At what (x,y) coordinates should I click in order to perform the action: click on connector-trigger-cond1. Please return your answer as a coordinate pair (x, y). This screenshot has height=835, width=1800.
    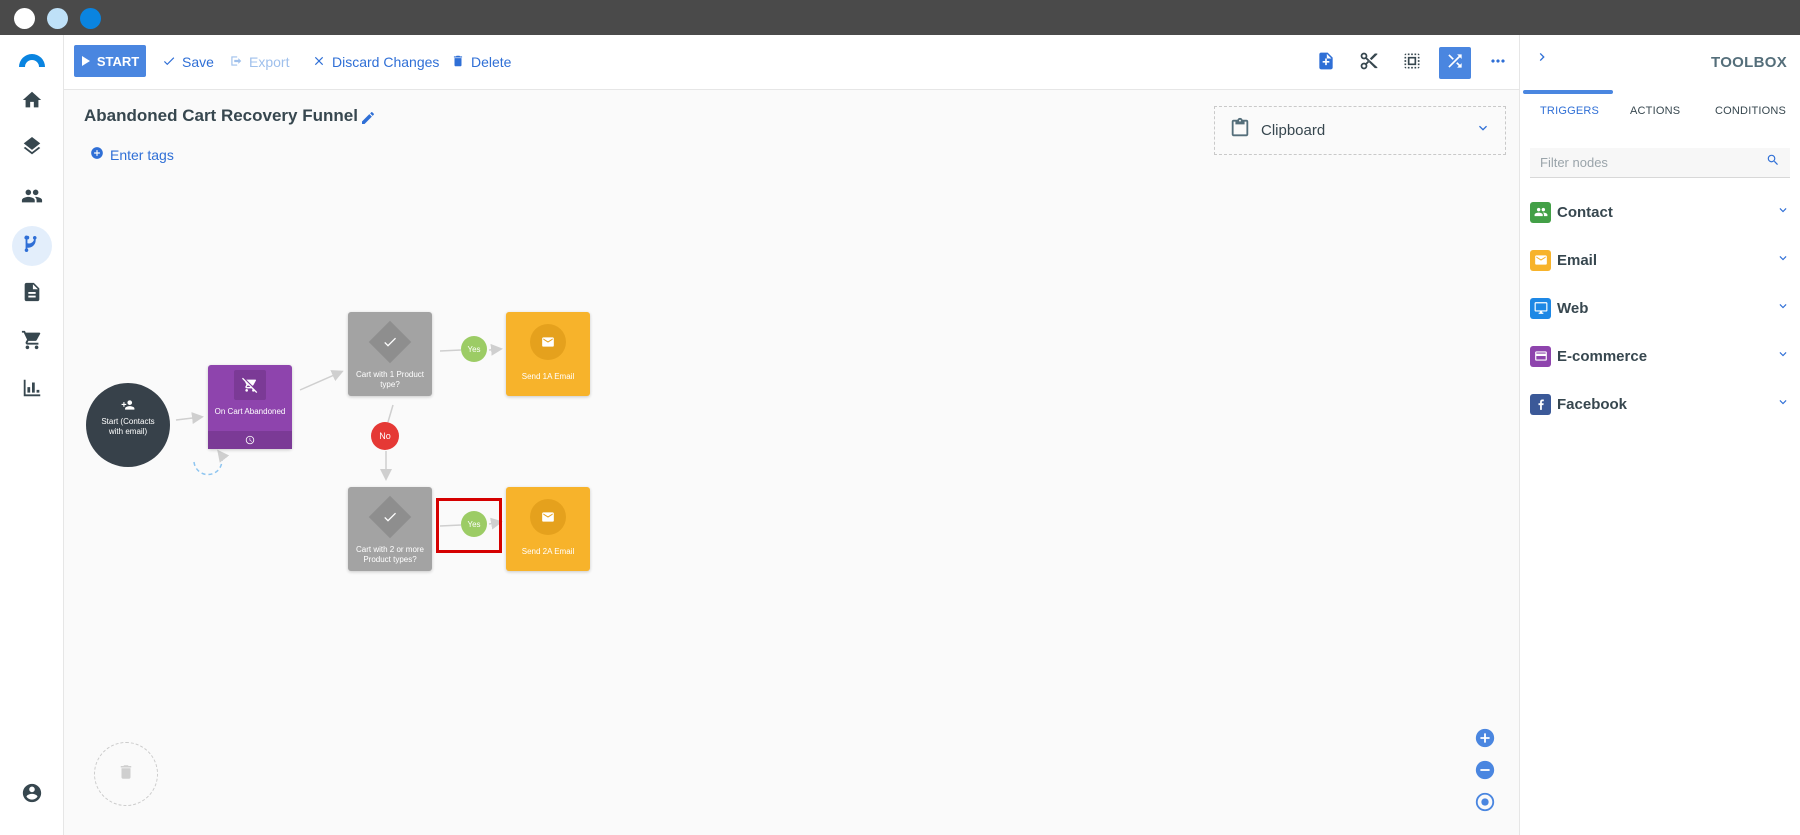
    Looking at the image, I should click on (321, 380).